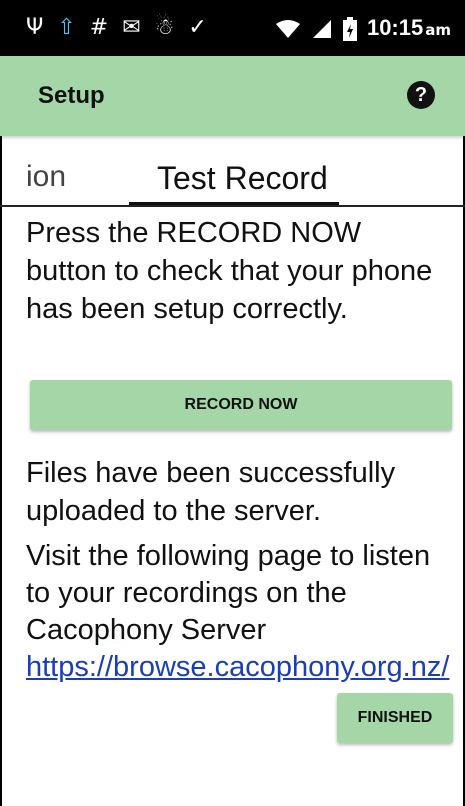  I want to click on wifi-icon, so click(287, 29).